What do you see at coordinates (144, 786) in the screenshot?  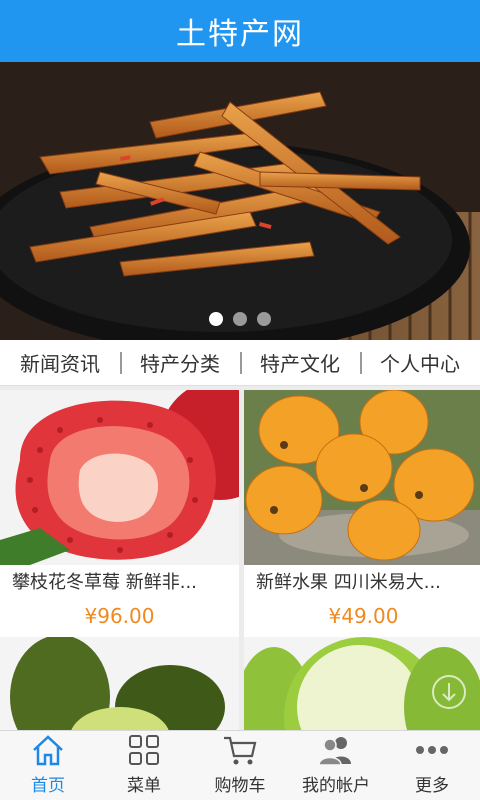 I see `tab-label: 菜单` at bounding box center [144, 786].